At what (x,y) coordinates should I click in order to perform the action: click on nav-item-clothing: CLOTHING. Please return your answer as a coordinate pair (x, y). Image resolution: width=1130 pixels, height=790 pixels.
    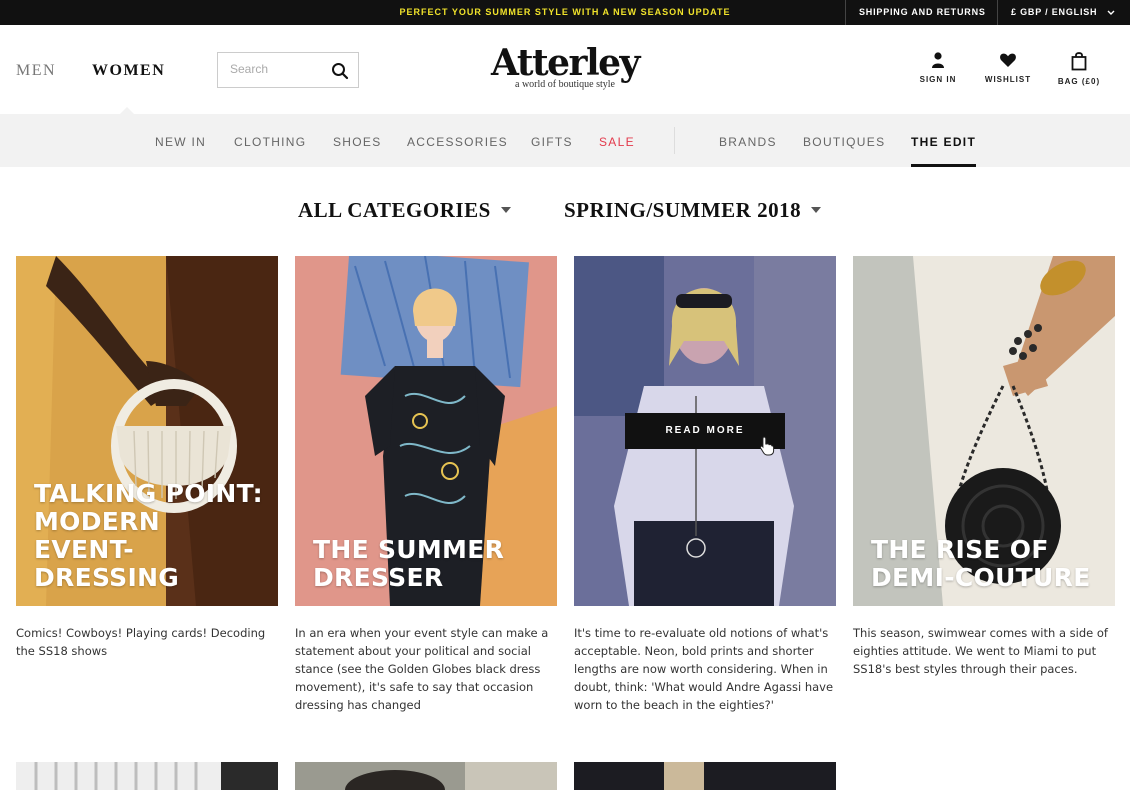
    Looking at the image, I should click on (270, 142).